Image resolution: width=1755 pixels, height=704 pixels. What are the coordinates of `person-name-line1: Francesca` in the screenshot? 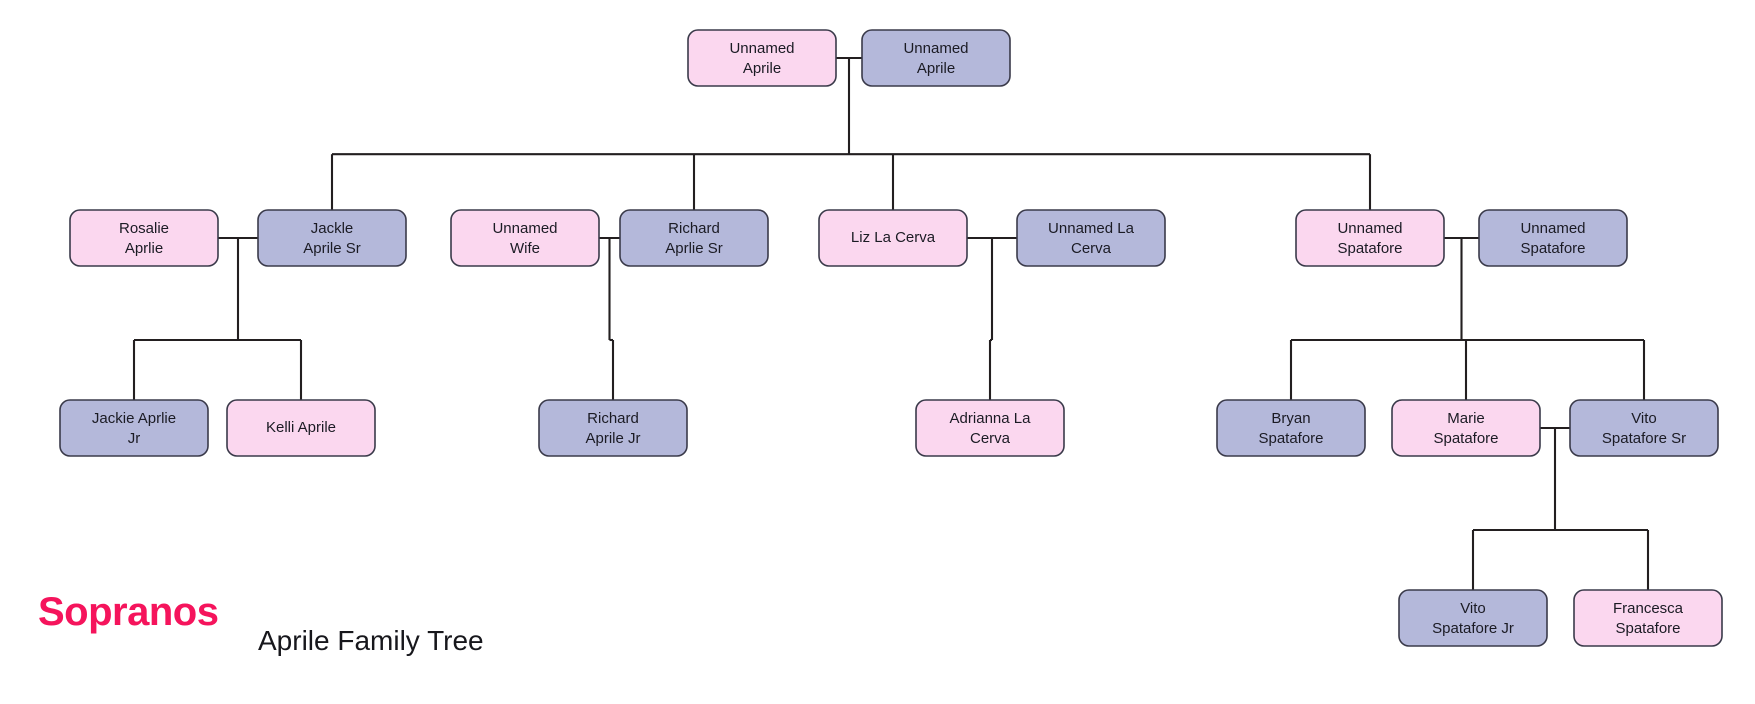 It's located at (1648, 608).